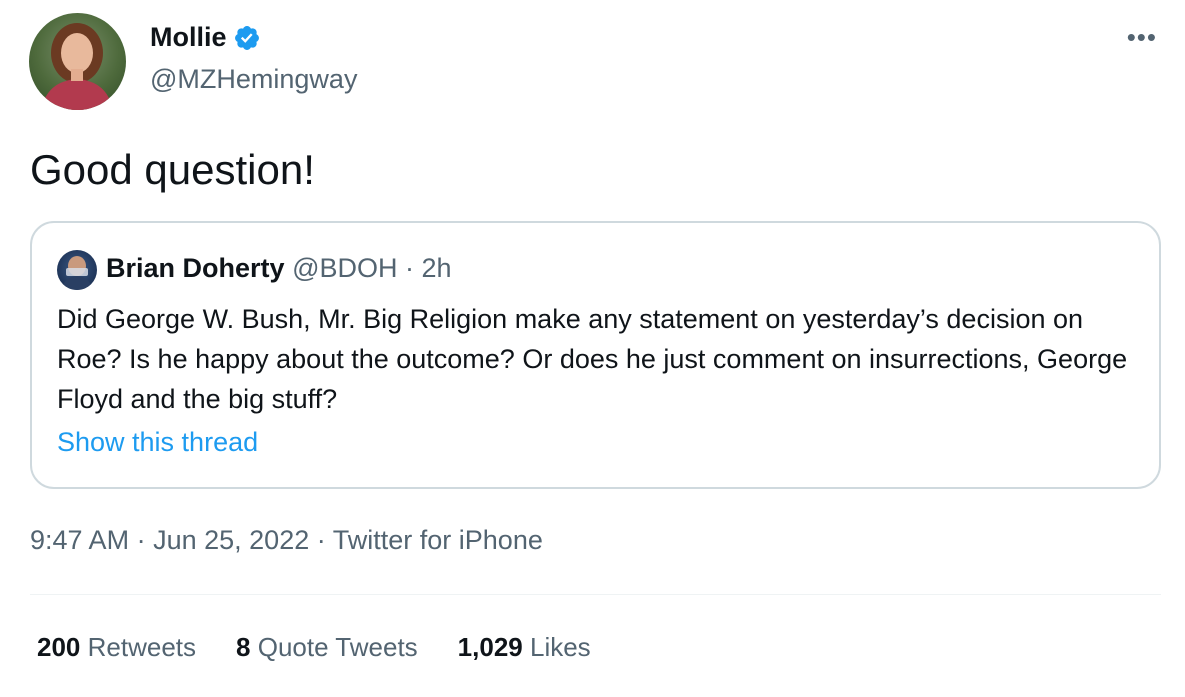 The image size is (1185, 697). I want to click on quote-tweets-count: 8, so click(243, 647).